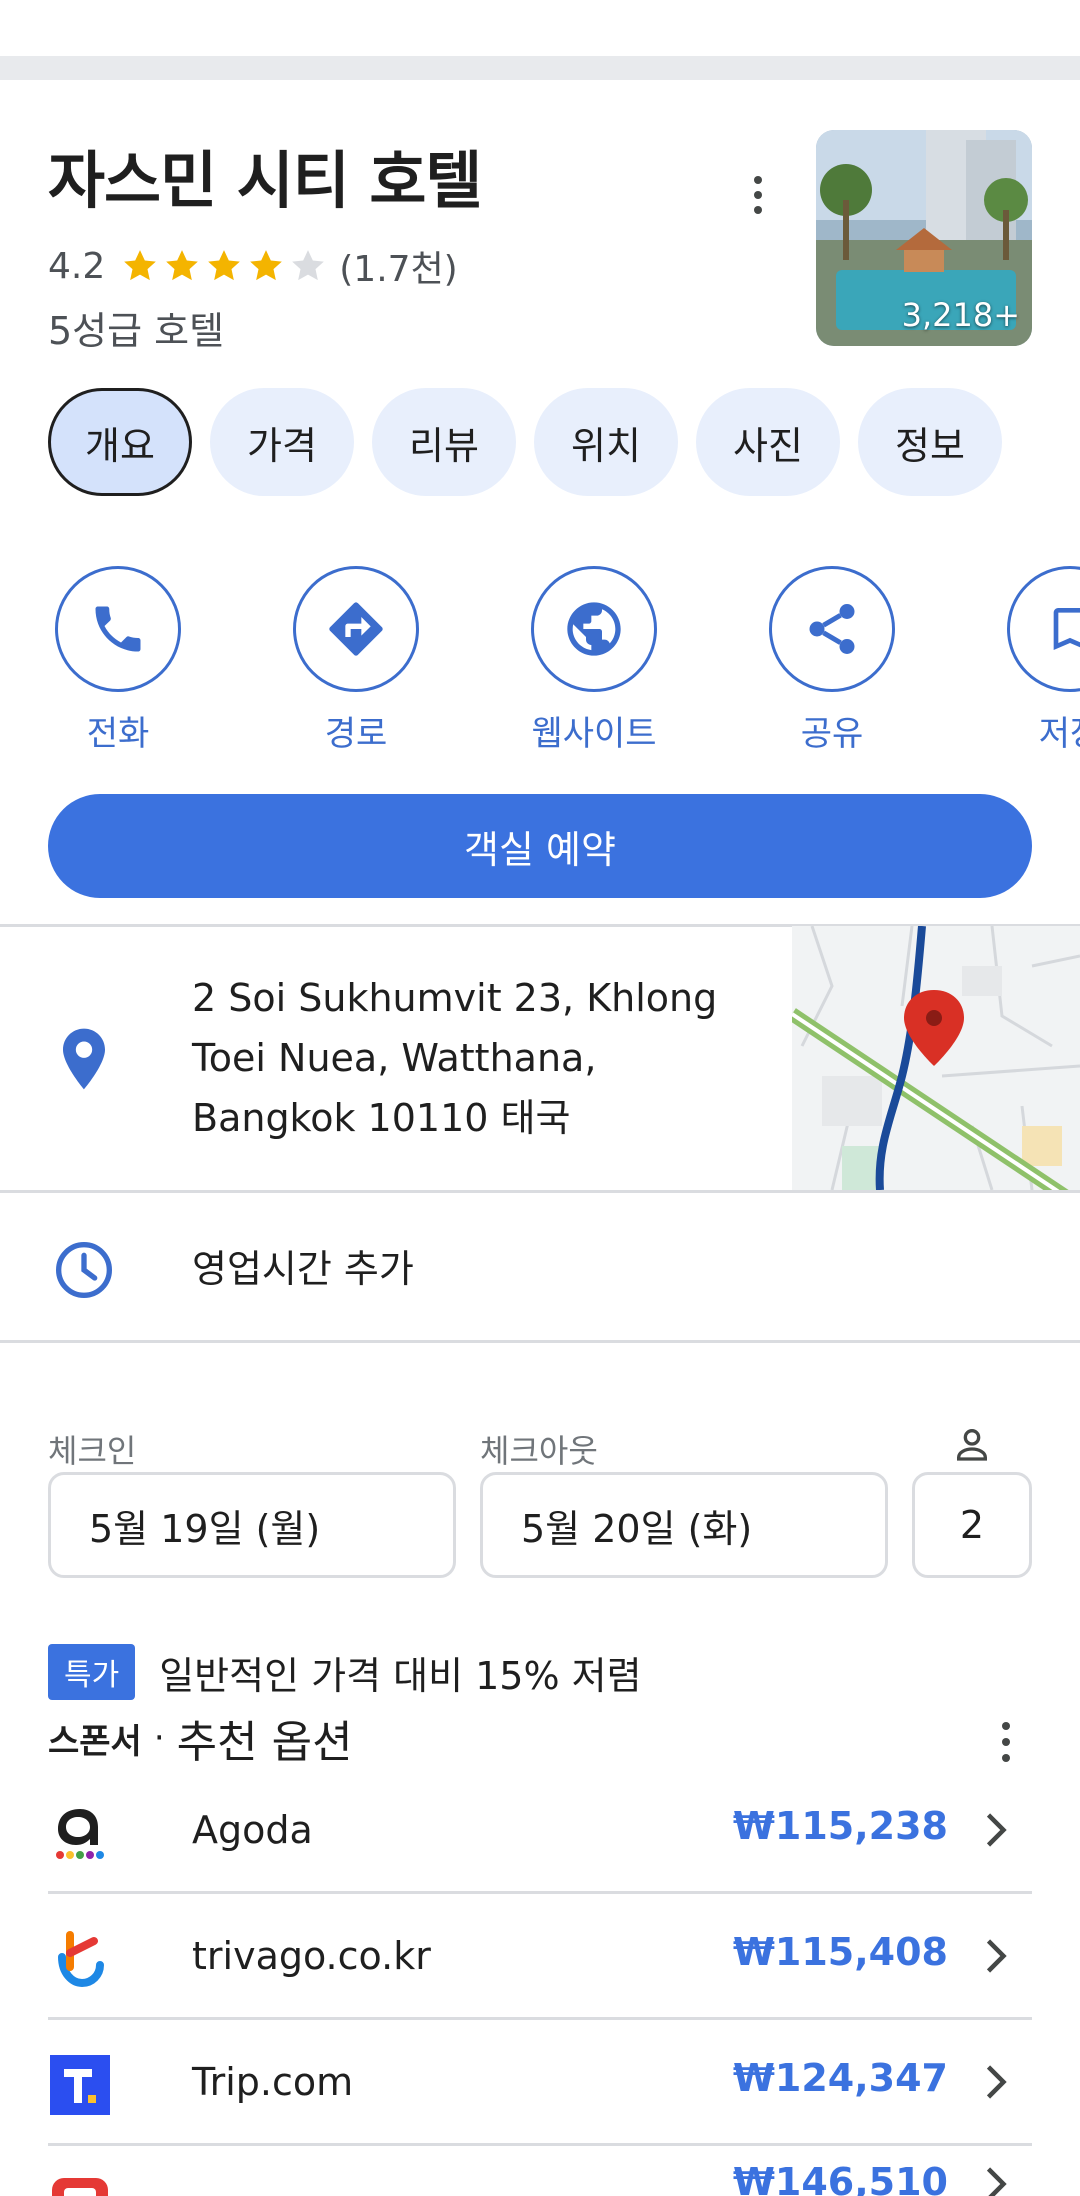 The width and height of the screenshot is (1080, 2196). I want to click on call-label: 전화, so click(118, 734).